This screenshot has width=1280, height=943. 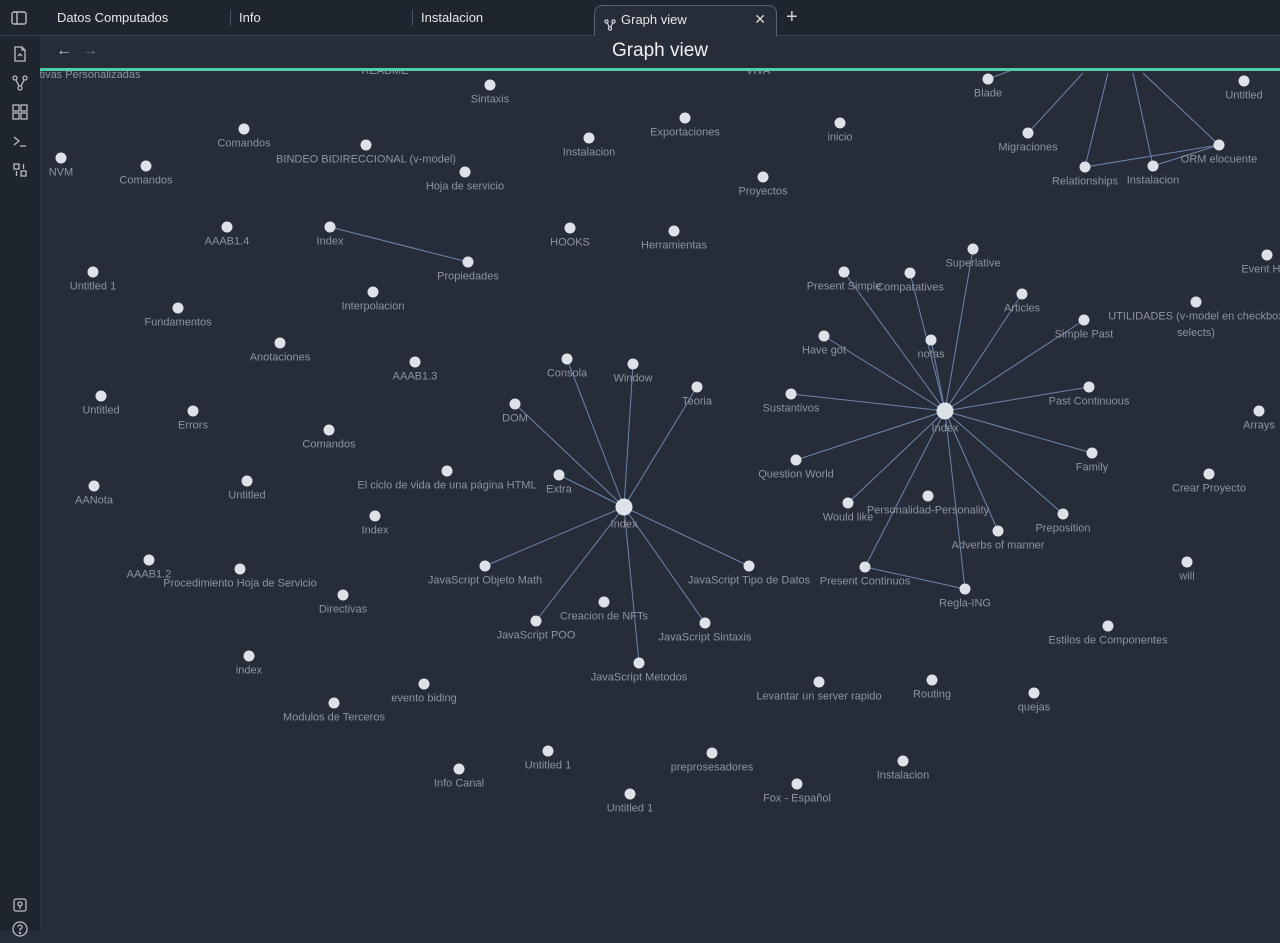 I want to click on tab-graph-view: Graph view ✕, so click(x=685, y=20).